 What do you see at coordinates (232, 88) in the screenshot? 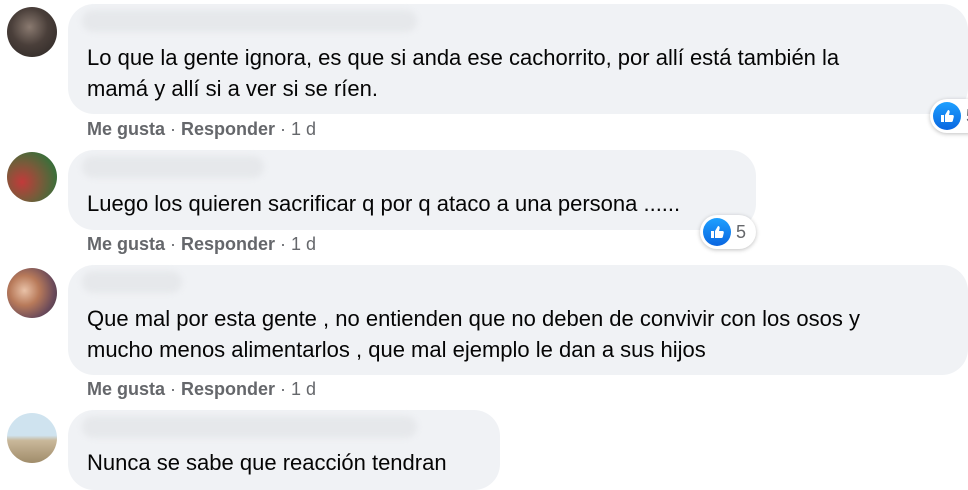
I see `comment-text-line: mamá y allí si a ver si se ríen.` at bounding box center [232, 88].